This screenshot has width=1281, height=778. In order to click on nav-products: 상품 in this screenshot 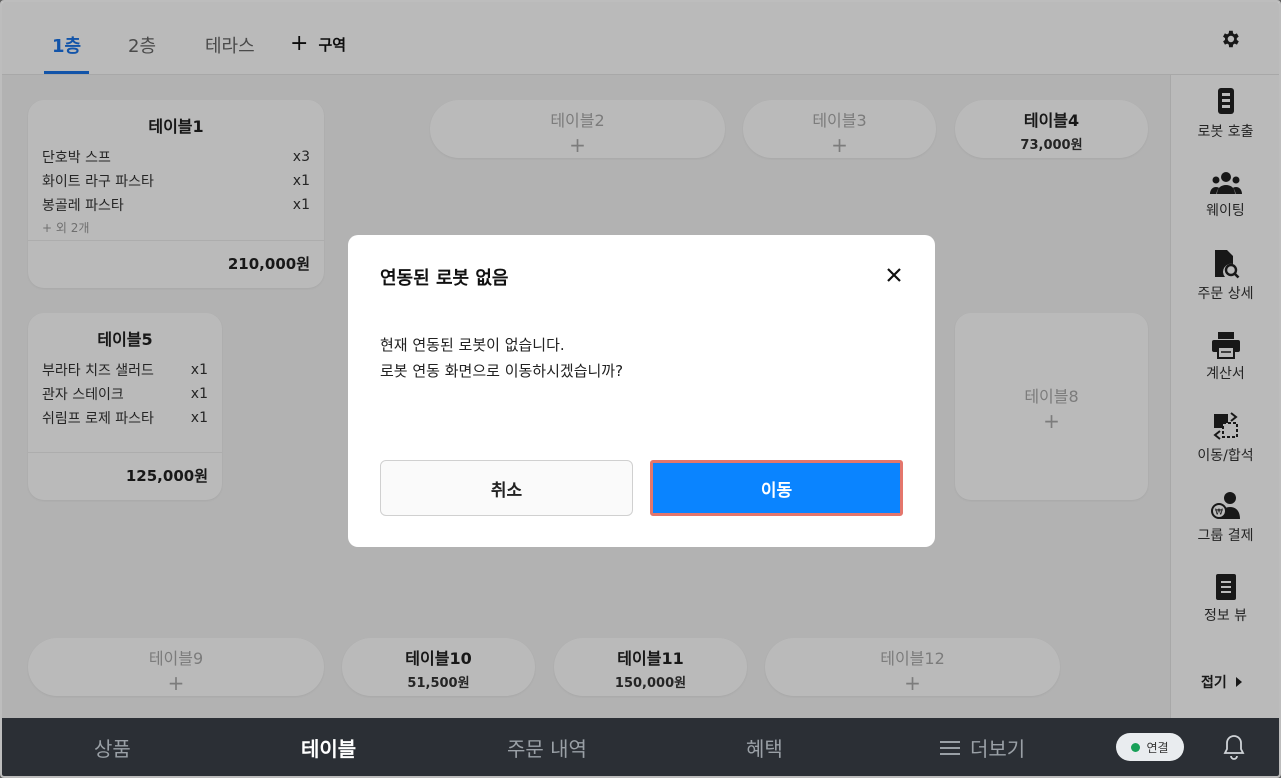, I will do `click(112, 747)`.